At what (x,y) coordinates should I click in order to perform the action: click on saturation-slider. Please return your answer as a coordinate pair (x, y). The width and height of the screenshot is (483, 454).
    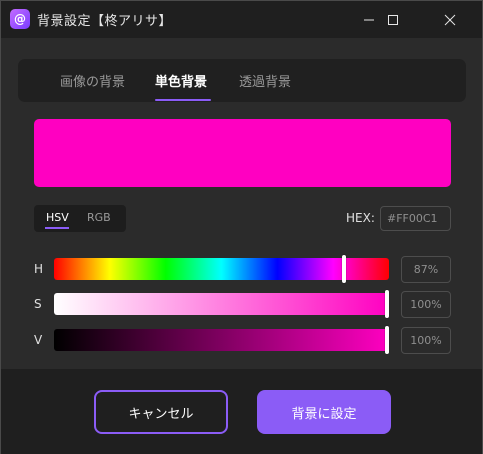
    Looking at the image, I should click on (221, 304).